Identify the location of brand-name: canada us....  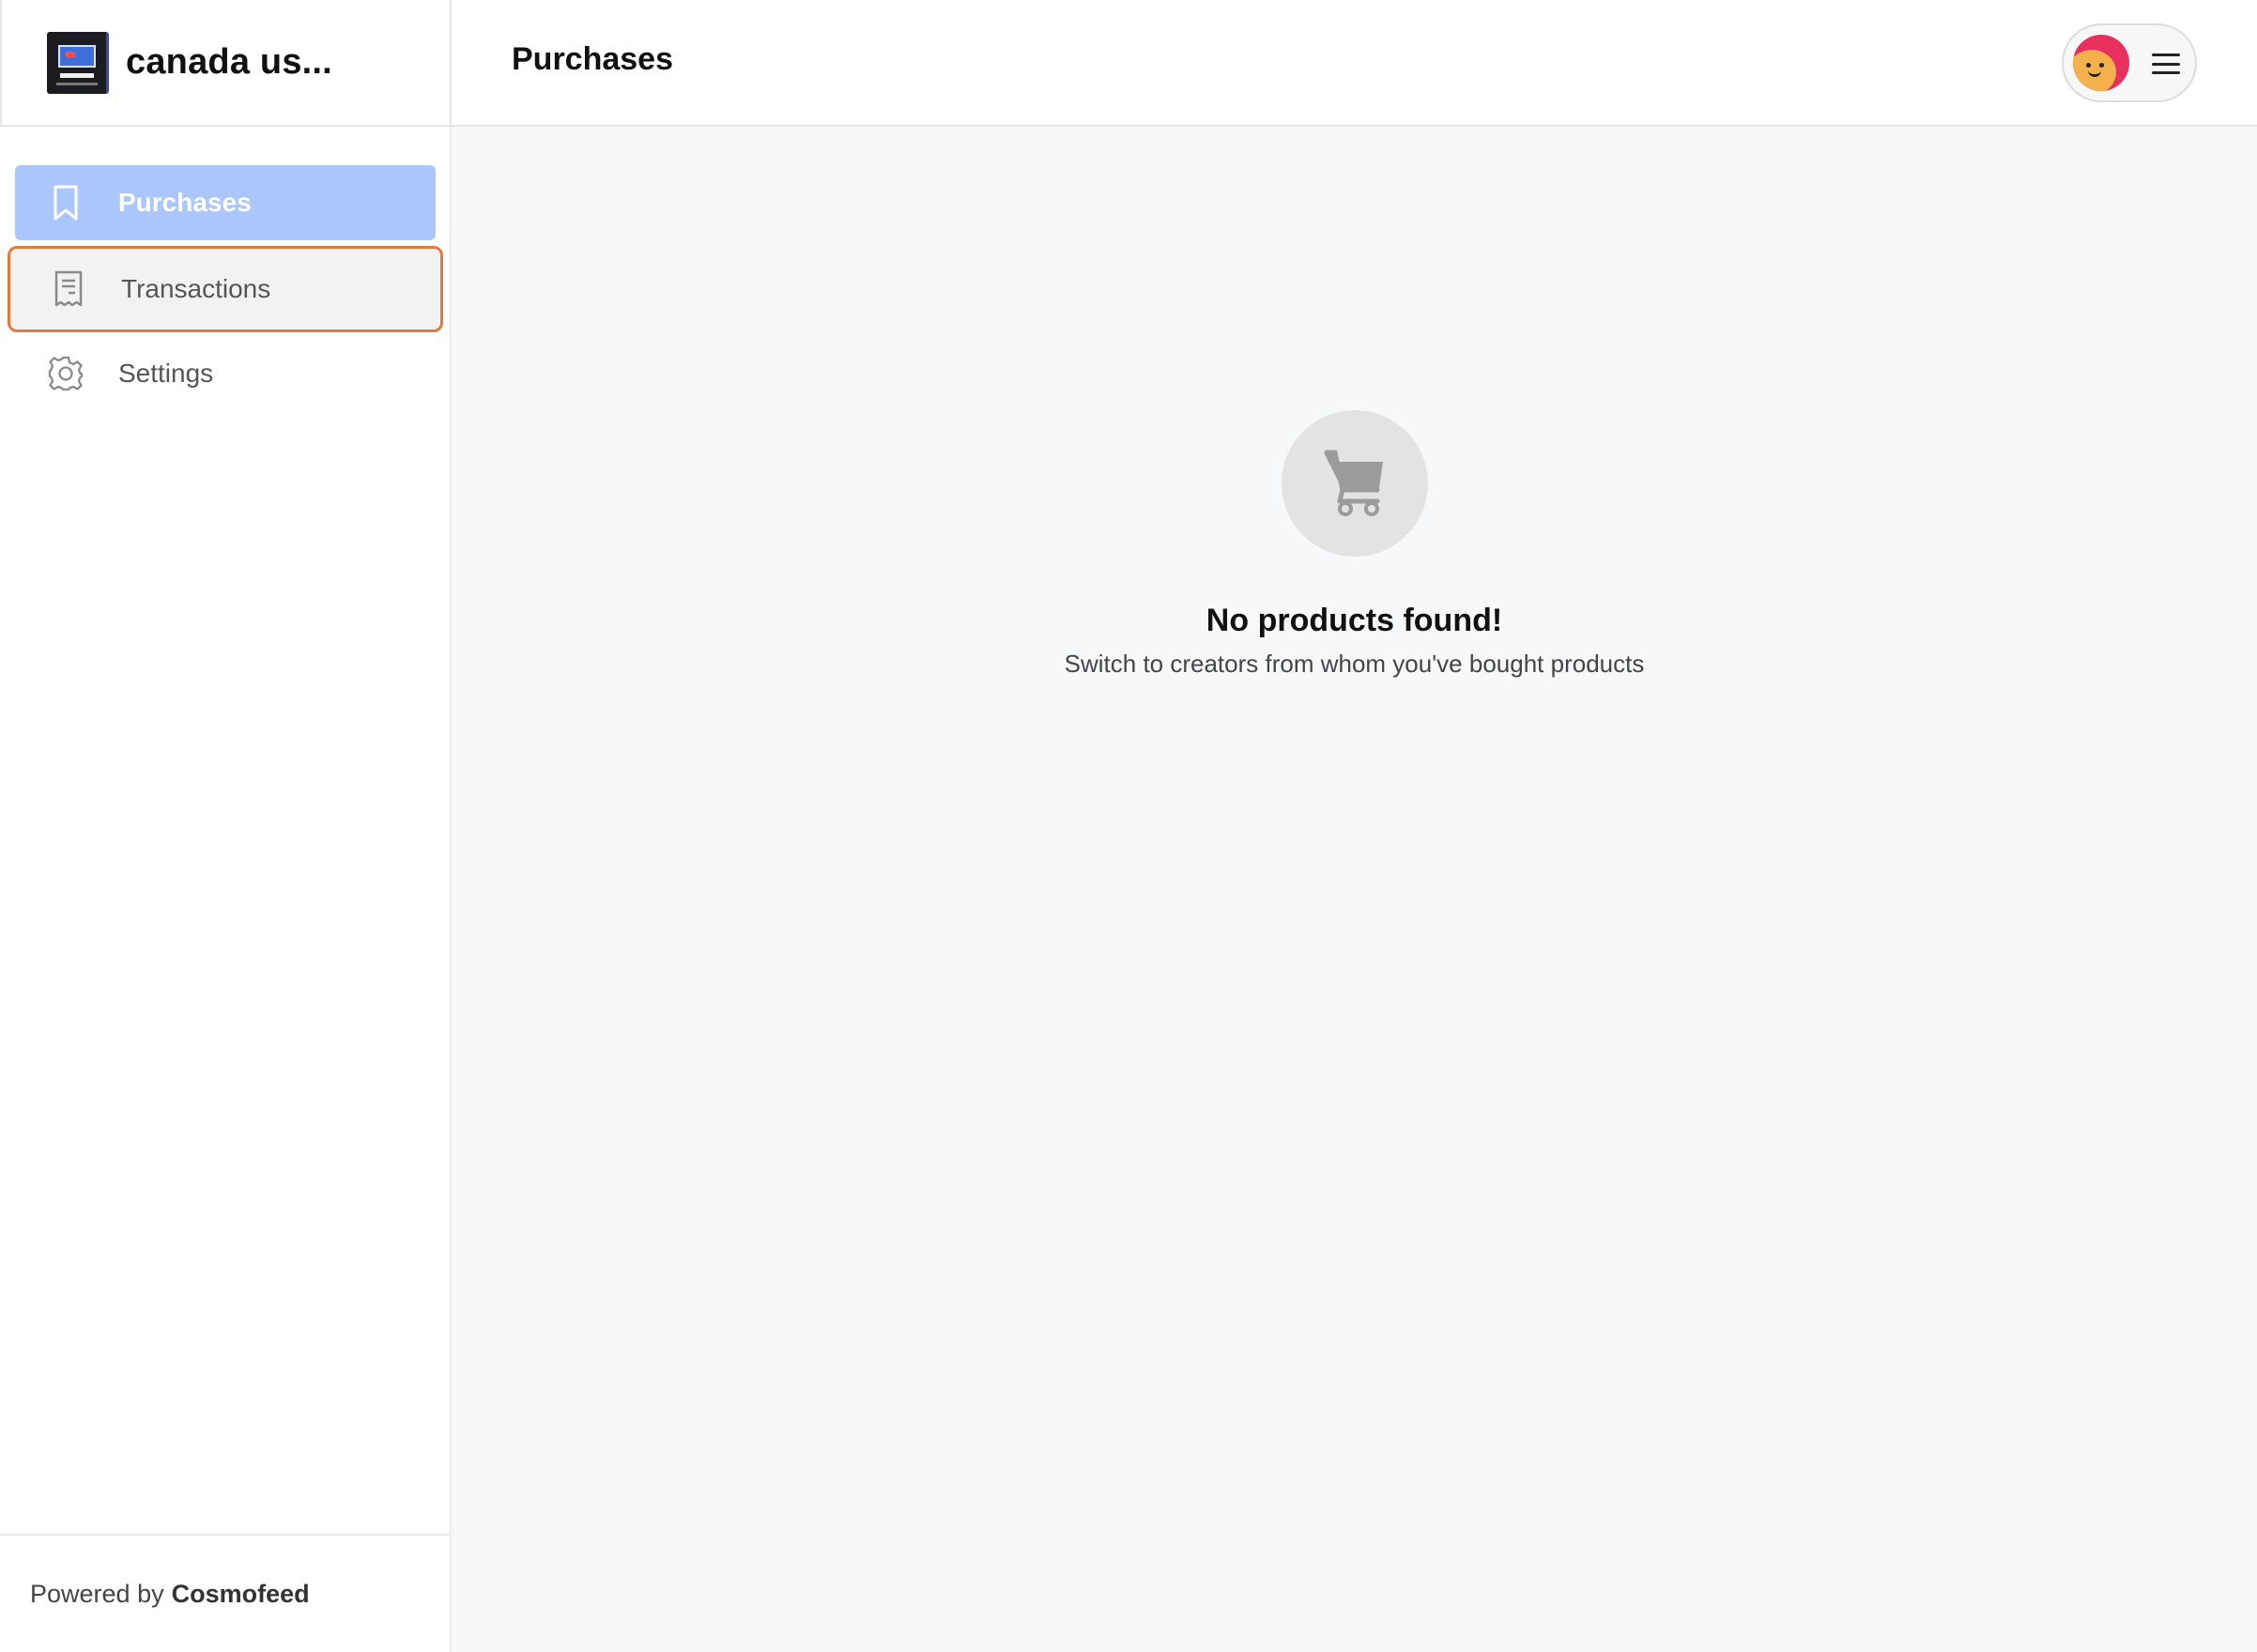
(229, 62).